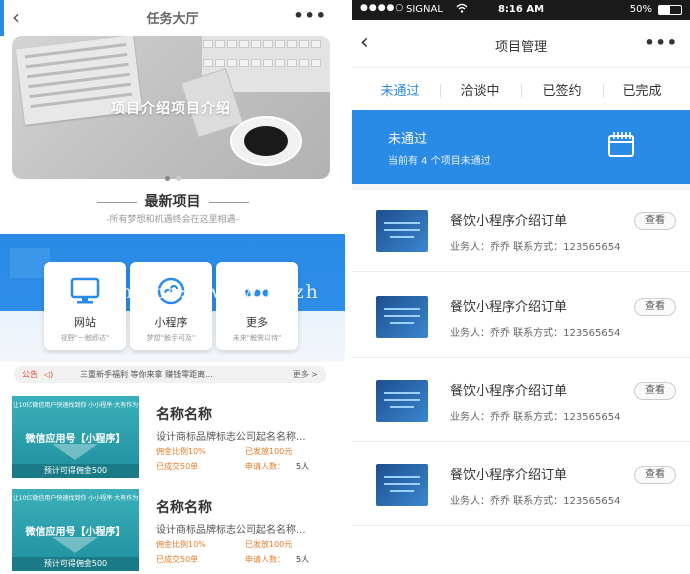  Describe the element at coordinates (85, 306) in the screenshot. I see `category-card-website: 网站 视野"一触即达"` at that location.